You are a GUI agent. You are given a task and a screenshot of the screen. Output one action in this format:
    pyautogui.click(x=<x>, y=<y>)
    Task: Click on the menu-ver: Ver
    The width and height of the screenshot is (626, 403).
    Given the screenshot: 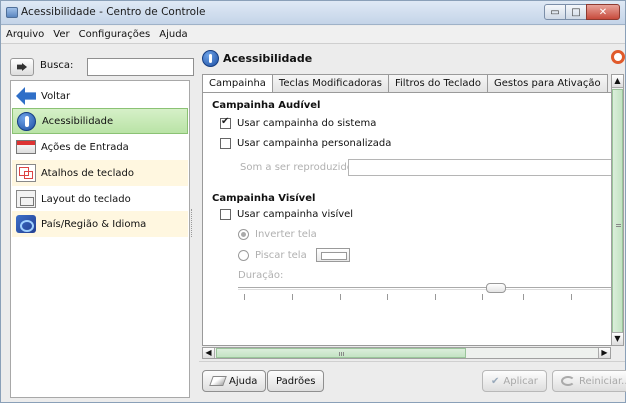 What is the action you would take?
    pyautogui.click(x=60, y=34)
    